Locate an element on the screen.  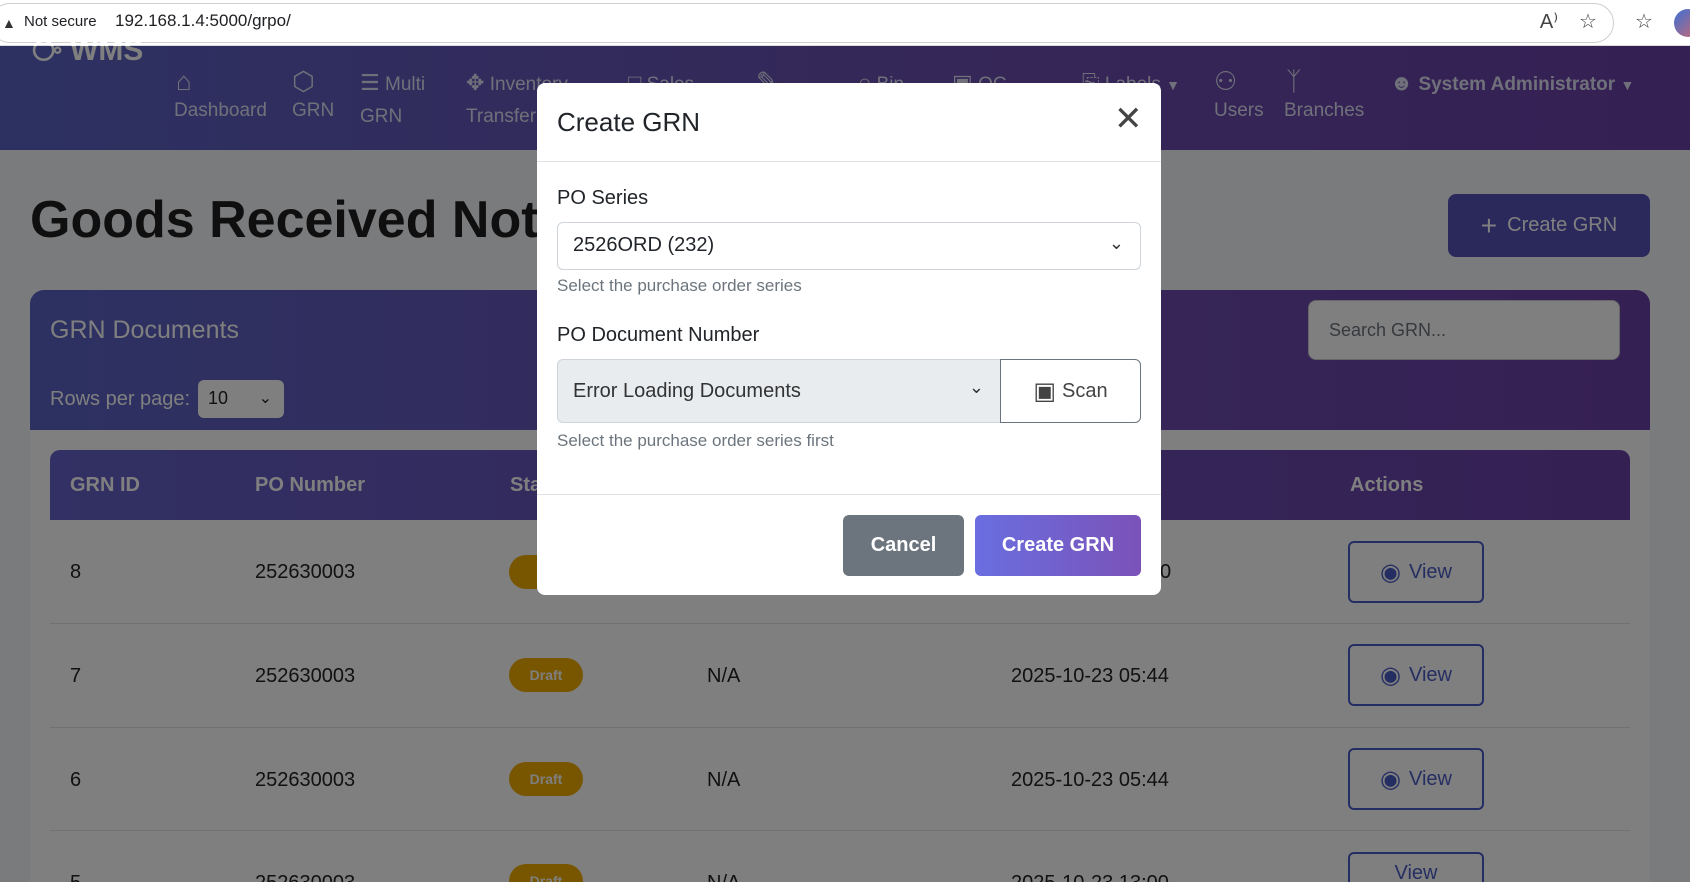
modal-title: Create GRN is located at coordinates (629, 122).